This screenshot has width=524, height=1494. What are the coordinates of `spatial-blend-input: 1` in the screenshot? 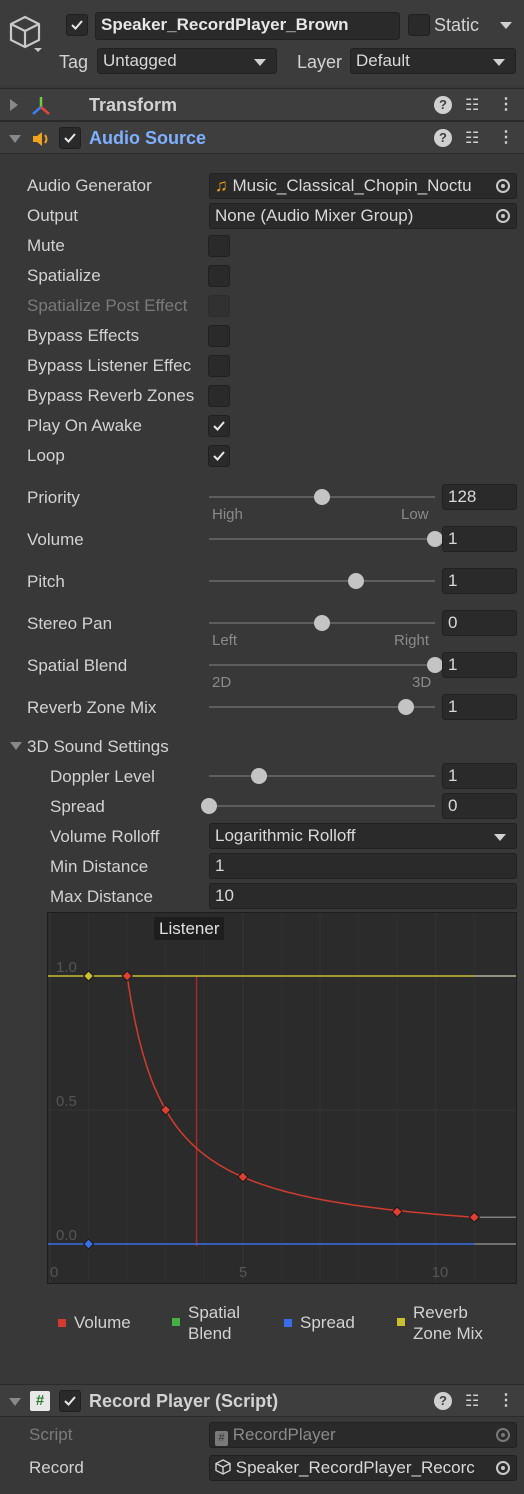 It's located at (479, 665).